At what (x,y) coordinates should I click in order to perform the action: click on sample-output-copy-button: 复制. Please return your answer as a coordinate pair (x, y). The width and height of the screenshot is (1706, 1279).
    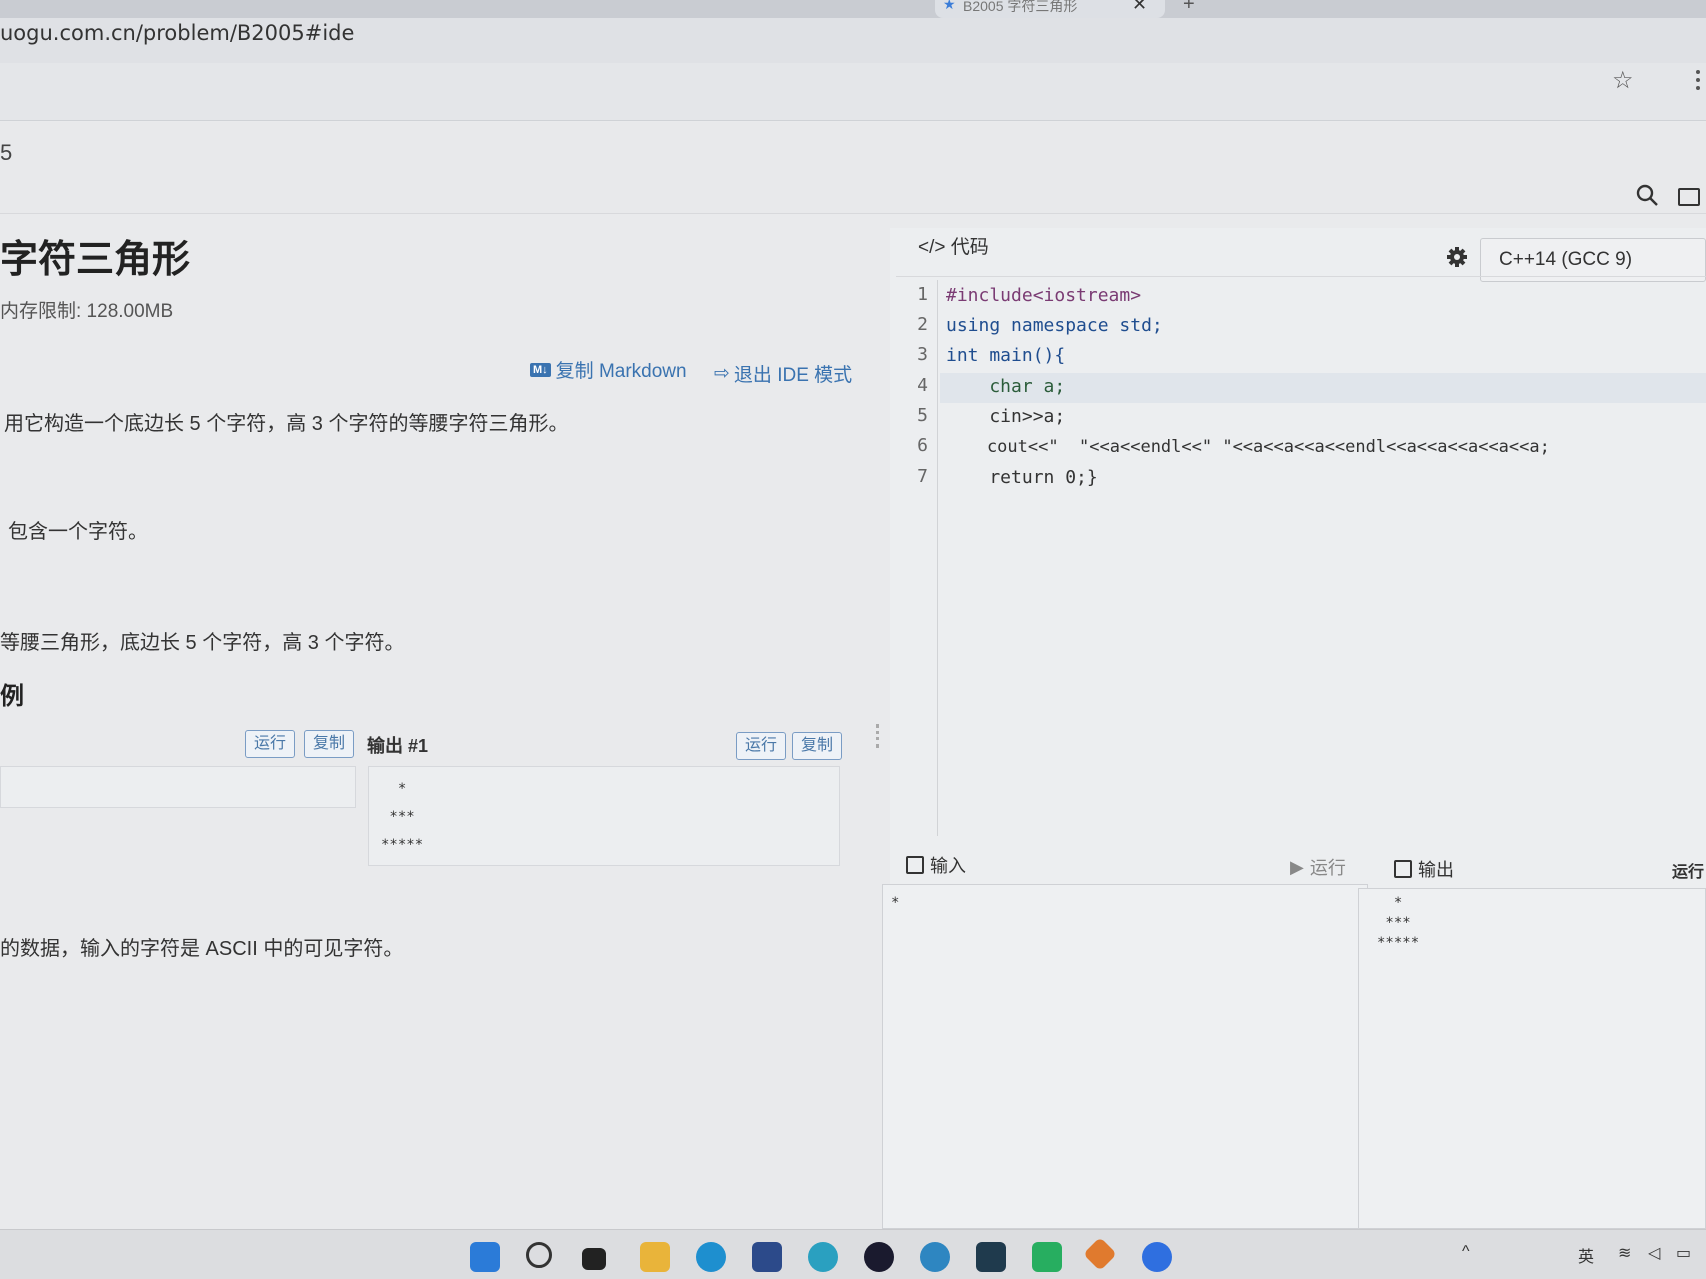
    Looking at the image, I should click on (817, 746).